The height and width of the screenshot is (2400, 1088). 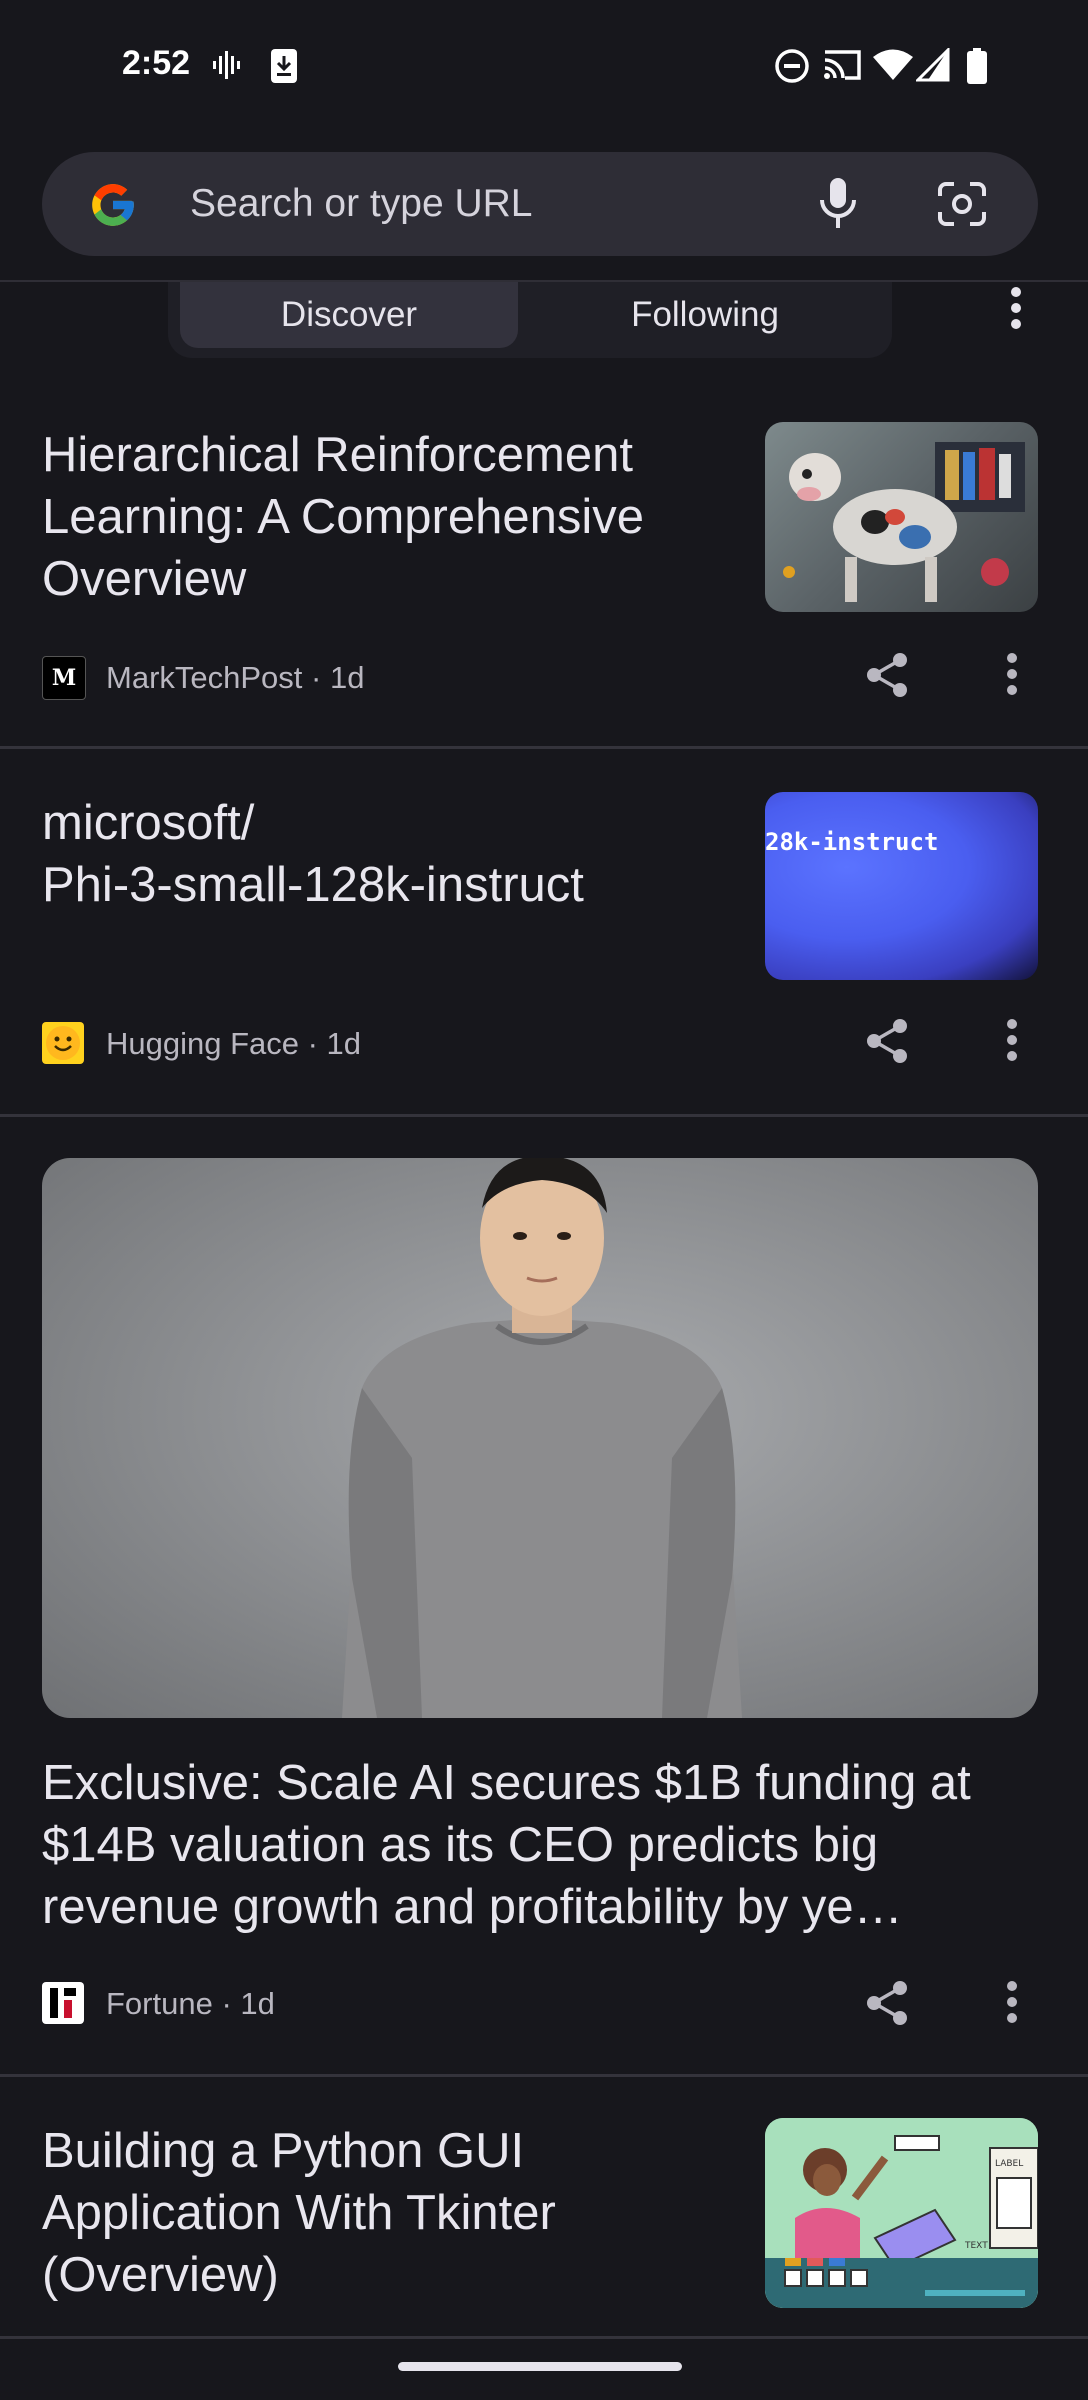 I want to click on voicemail-wave-icon, so click(x=226, y=65).